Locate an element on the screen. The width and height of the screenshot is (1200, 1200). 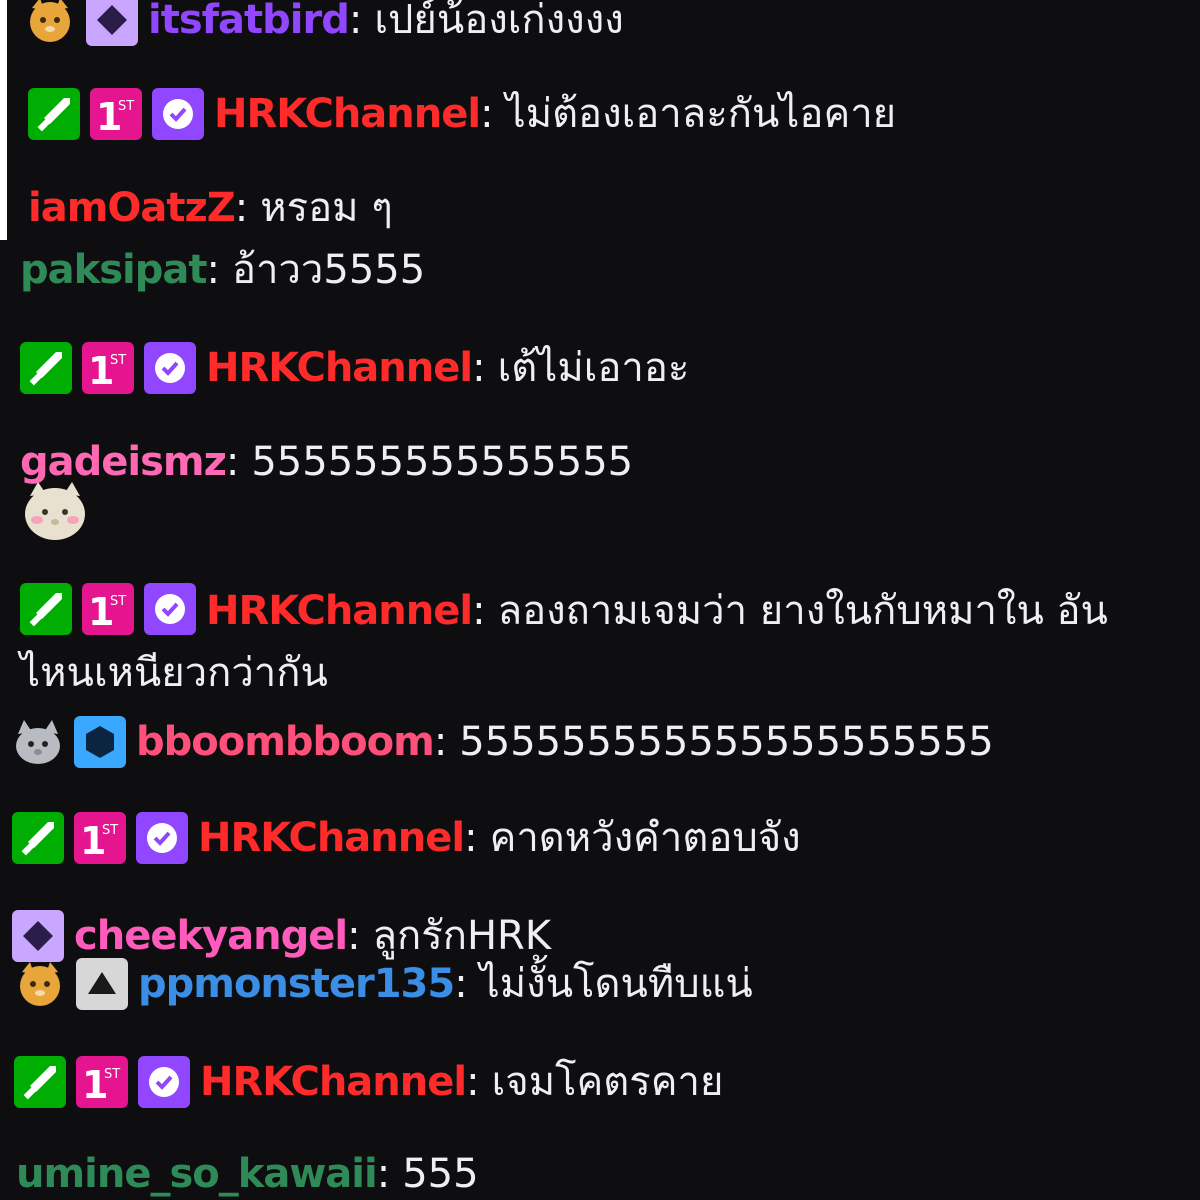
chat-message: itsfatbird : เปย์น้องเก่งงงง is located at coordinates (324, 23).